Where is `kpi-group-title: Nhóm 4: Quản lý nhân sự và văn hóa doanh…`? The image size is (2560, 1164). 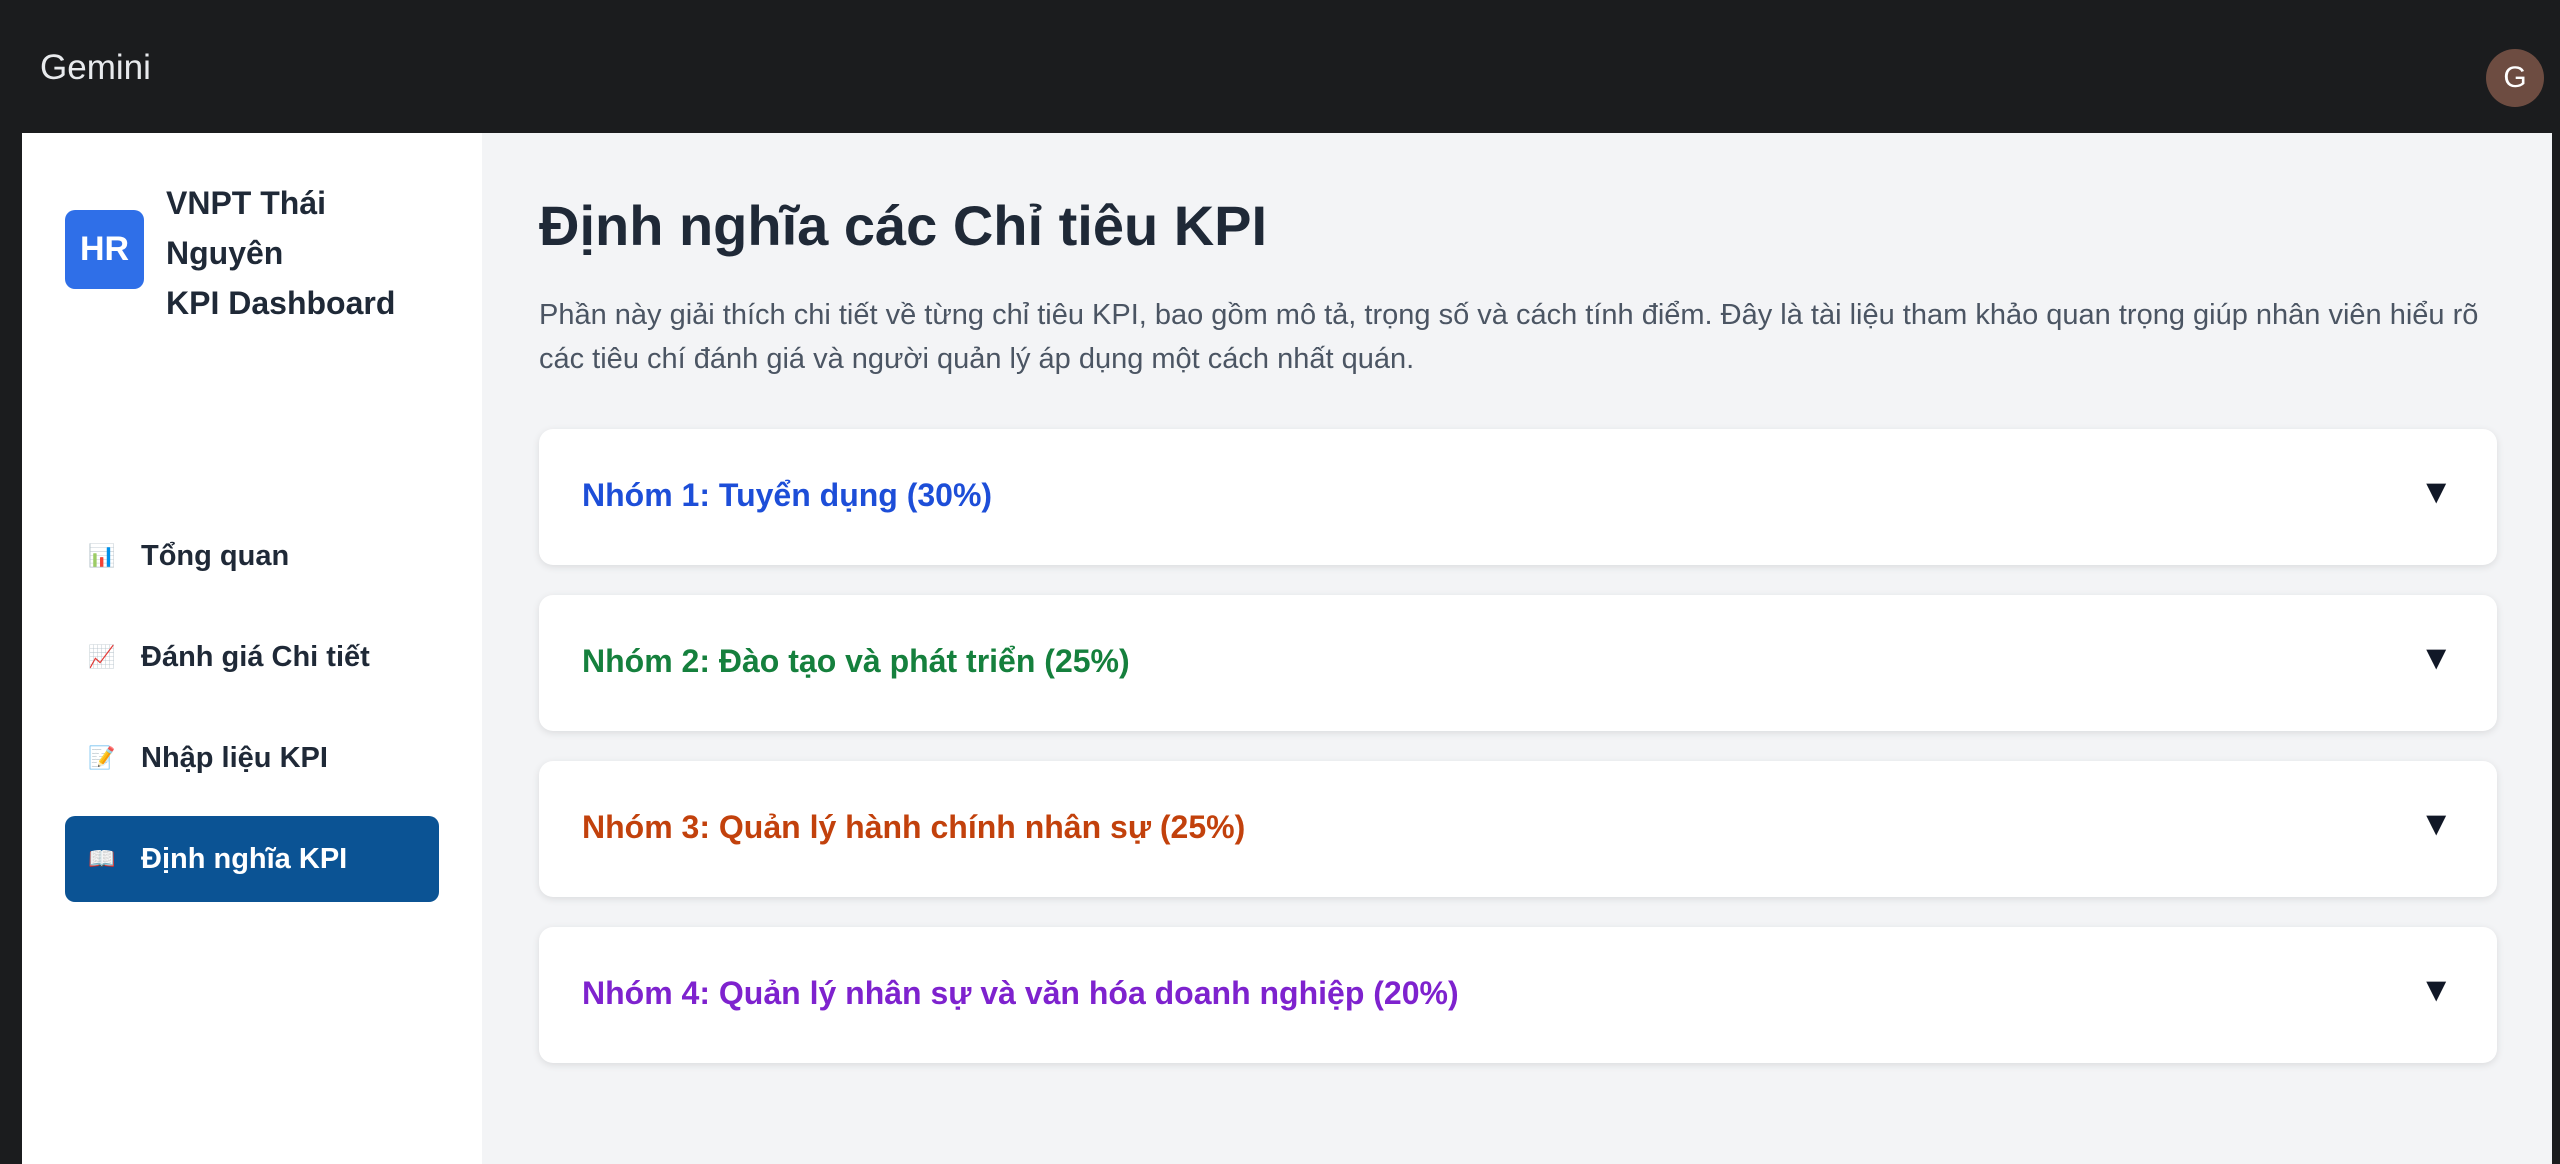 kpi-group-title: Nhóm 4: Quản lý nhân sự và văn hóa doanh… is located at coordinates (1020, 993).